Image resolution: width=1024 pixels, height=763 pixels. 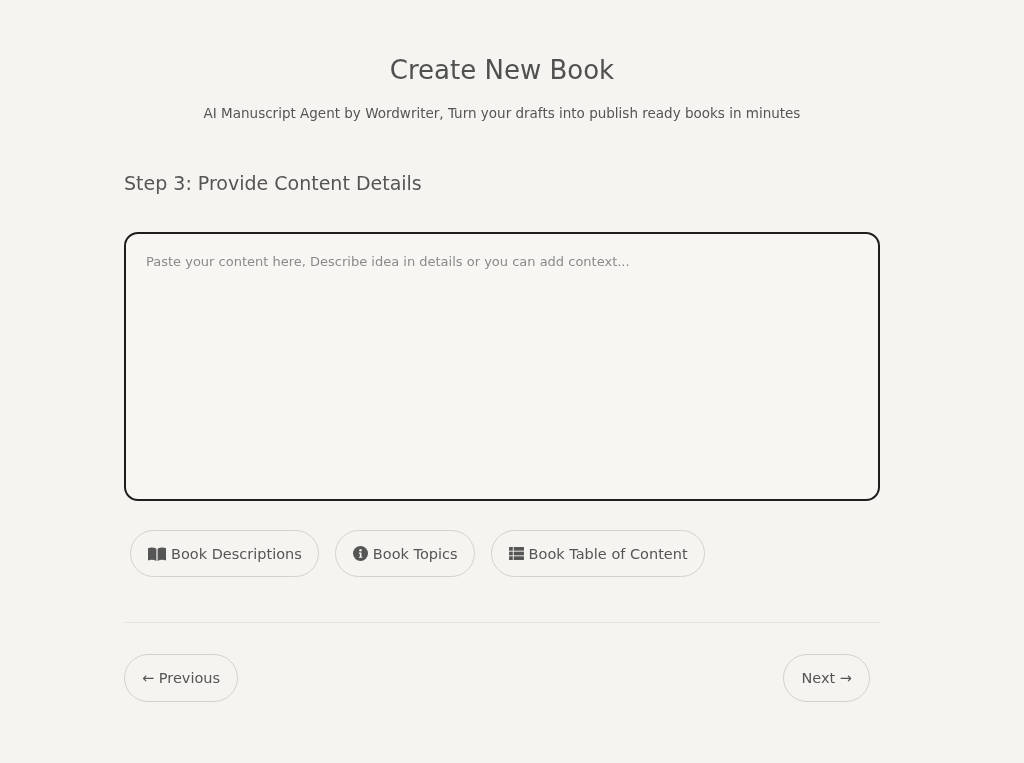 What do you see at coordinates (826, 678) in the screenshot?
I see `next-button: Next →` at bounding box center [826, 678].